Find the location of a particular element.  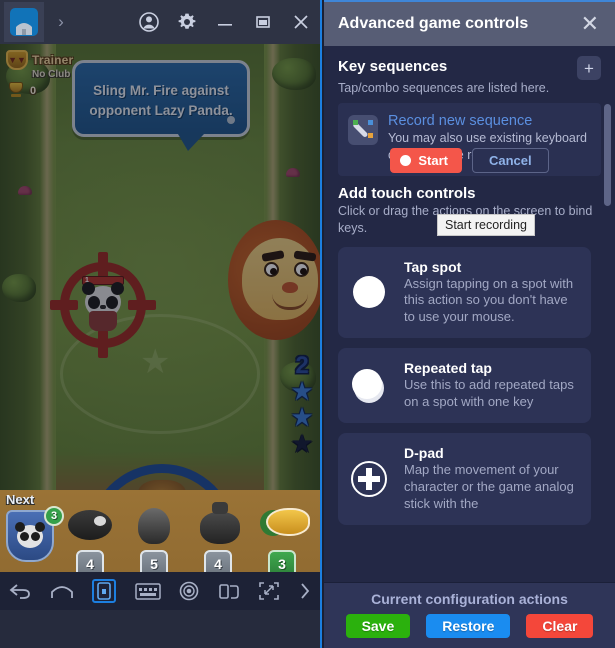

close-icon is located at coordinates (301, 22).